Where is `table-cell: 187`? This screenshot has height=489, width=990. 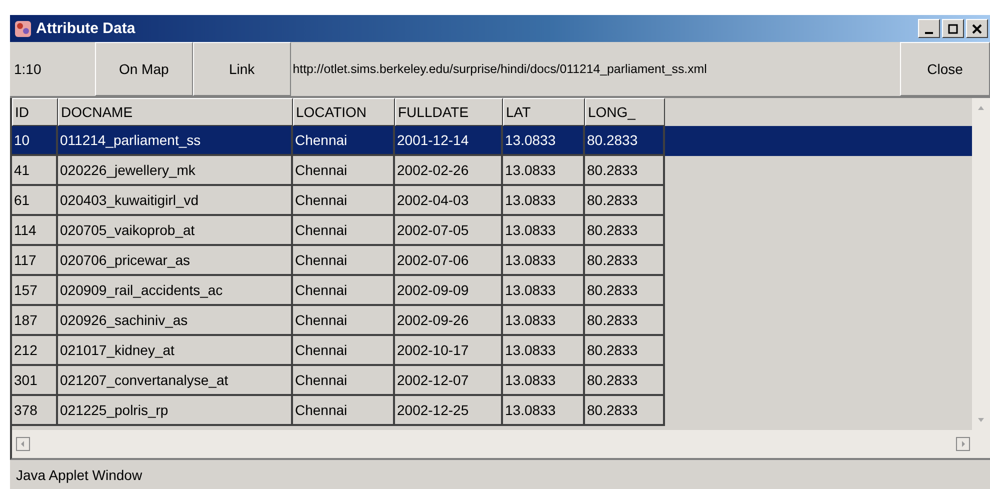
table-cell: 187 is located at coordinates (35, 321).